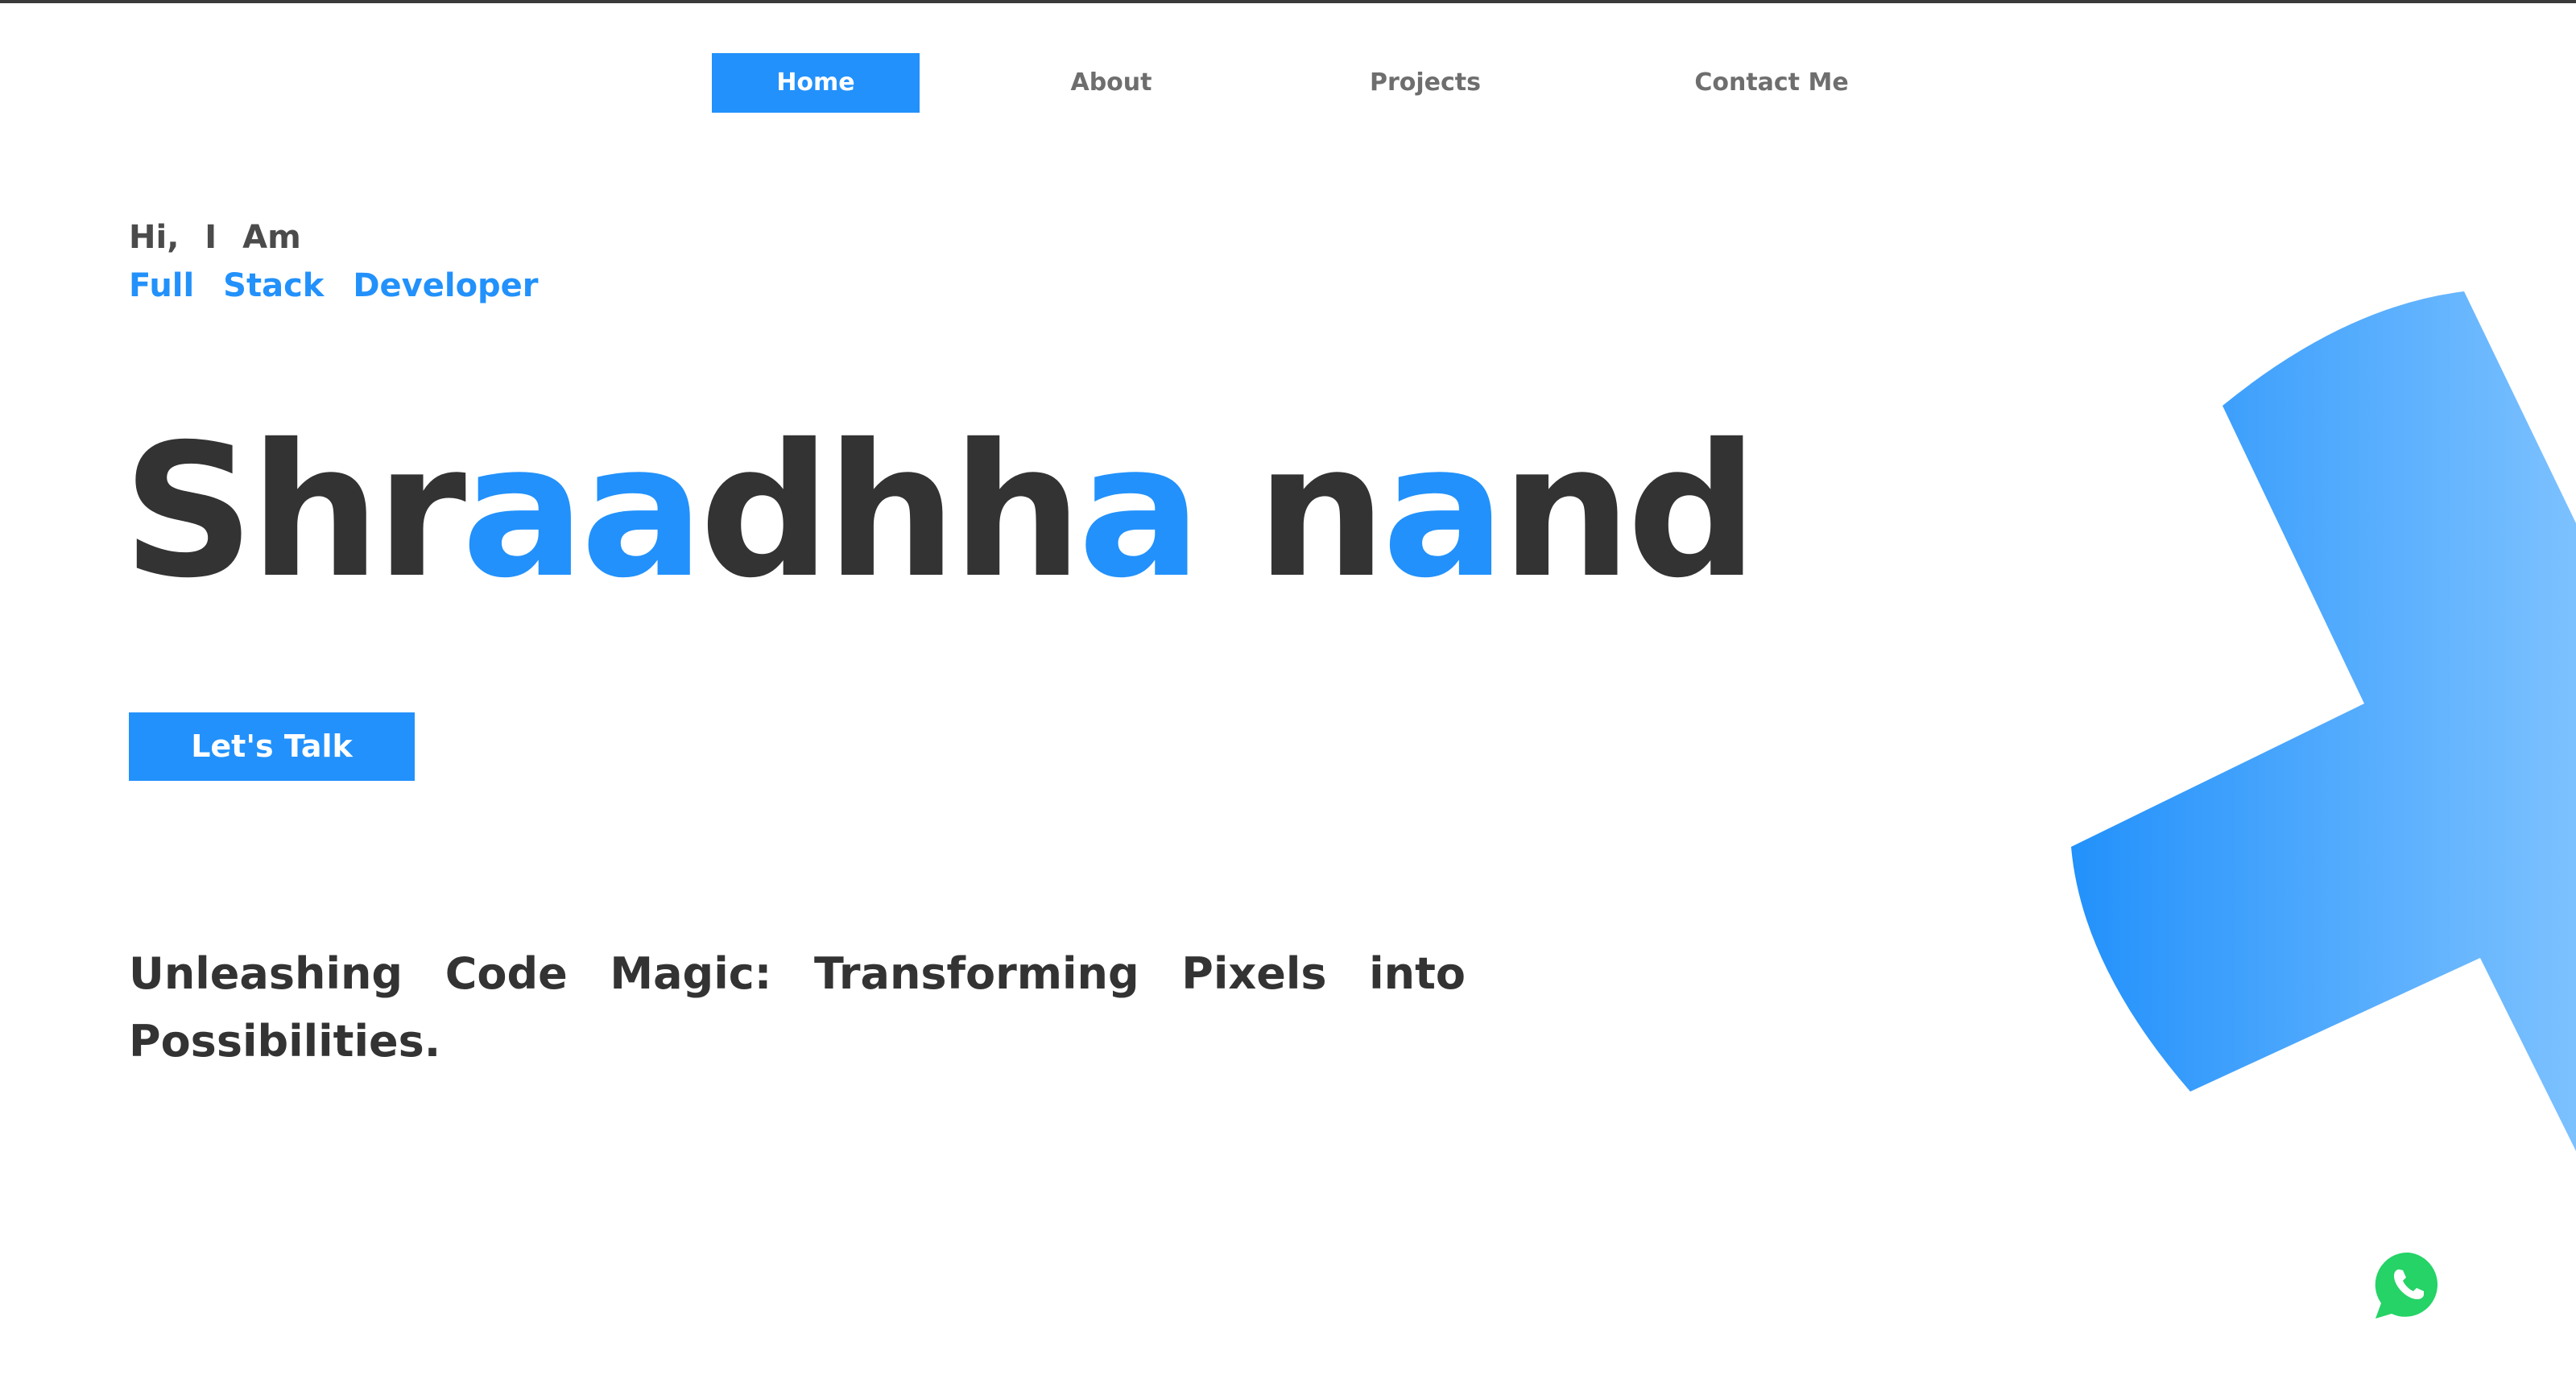 This screenshot has width=2576, height=1391. Describe the element at coordinates (1288, 1) in the screenshot. I see `top-border` at that location.